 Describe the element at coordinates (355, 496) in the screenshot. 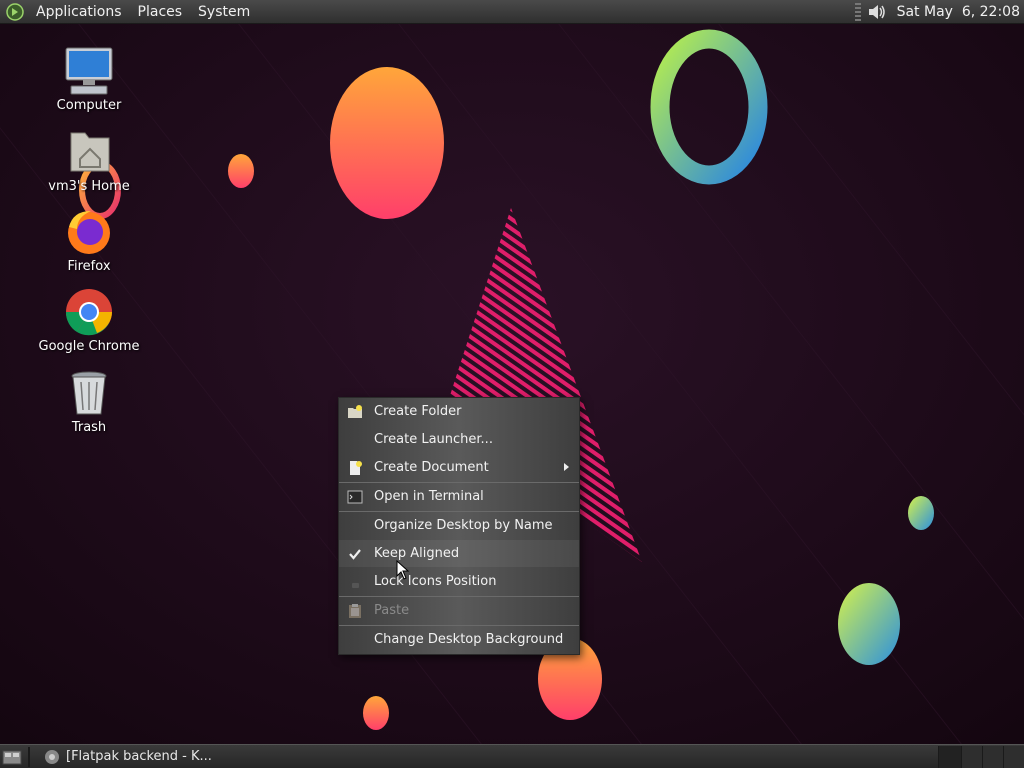

I see `terminal-icon` at that location.